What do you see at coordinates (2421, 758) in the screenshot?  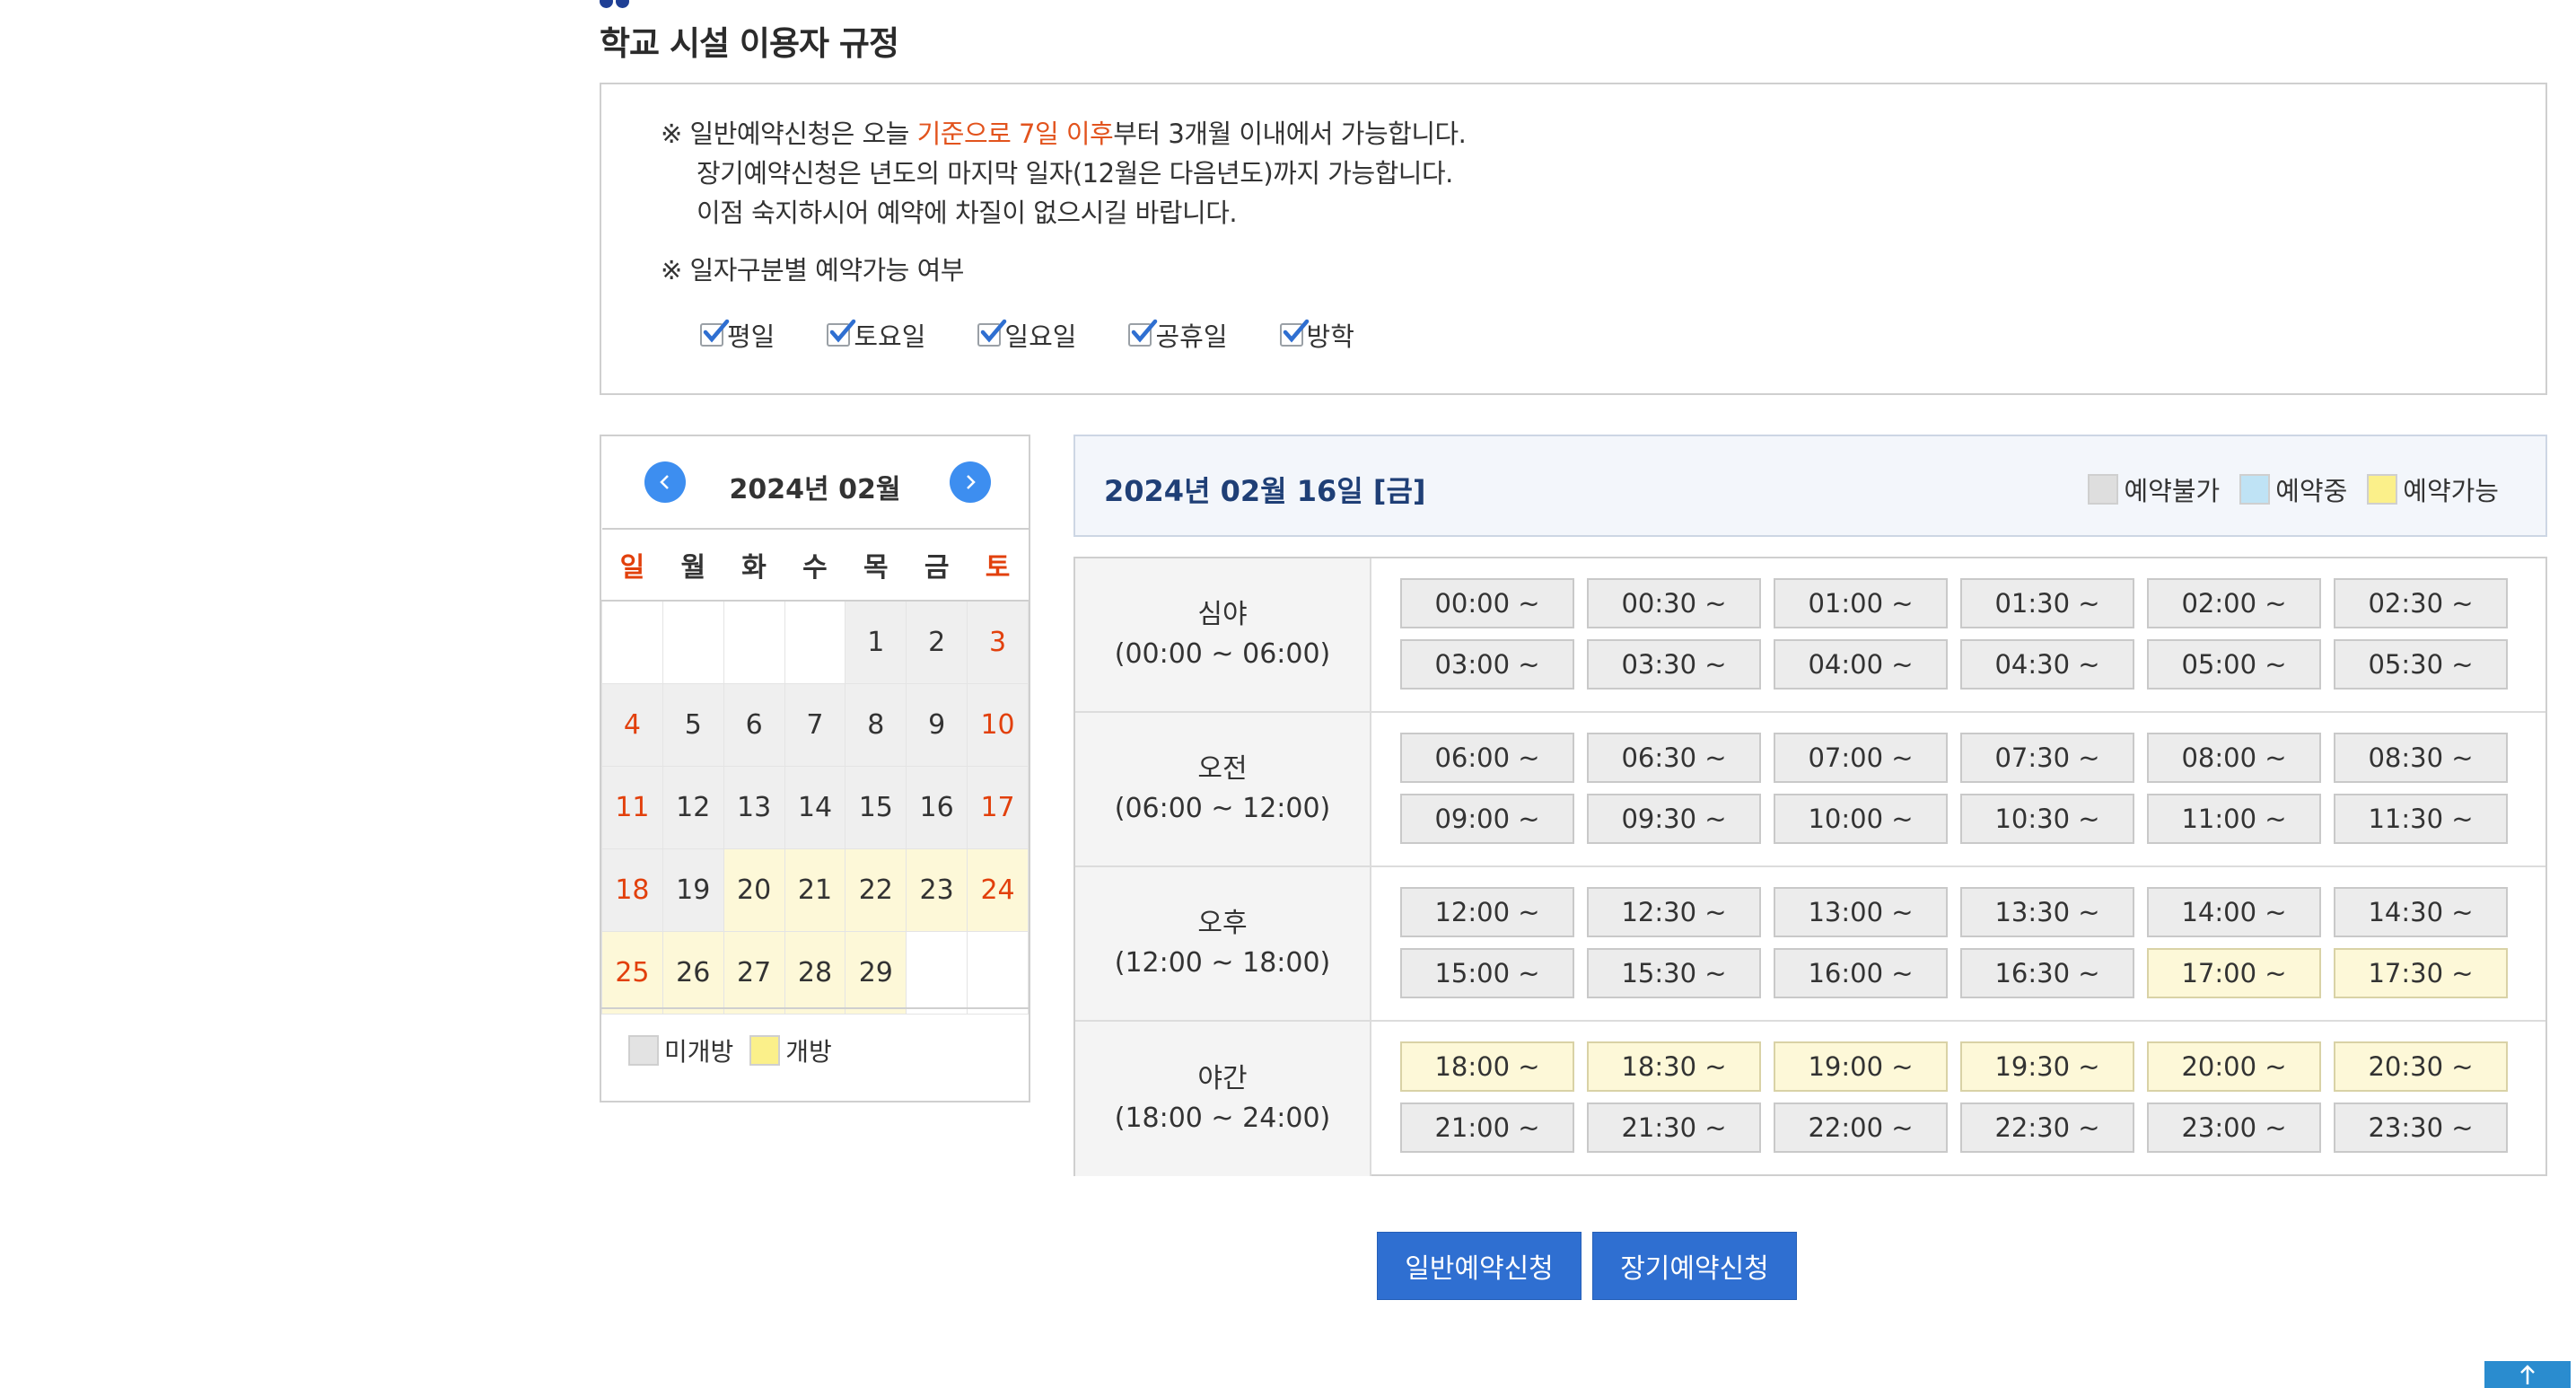 I see `time-slot-button: 08:30 ~` at bounding box center [2421, 758].